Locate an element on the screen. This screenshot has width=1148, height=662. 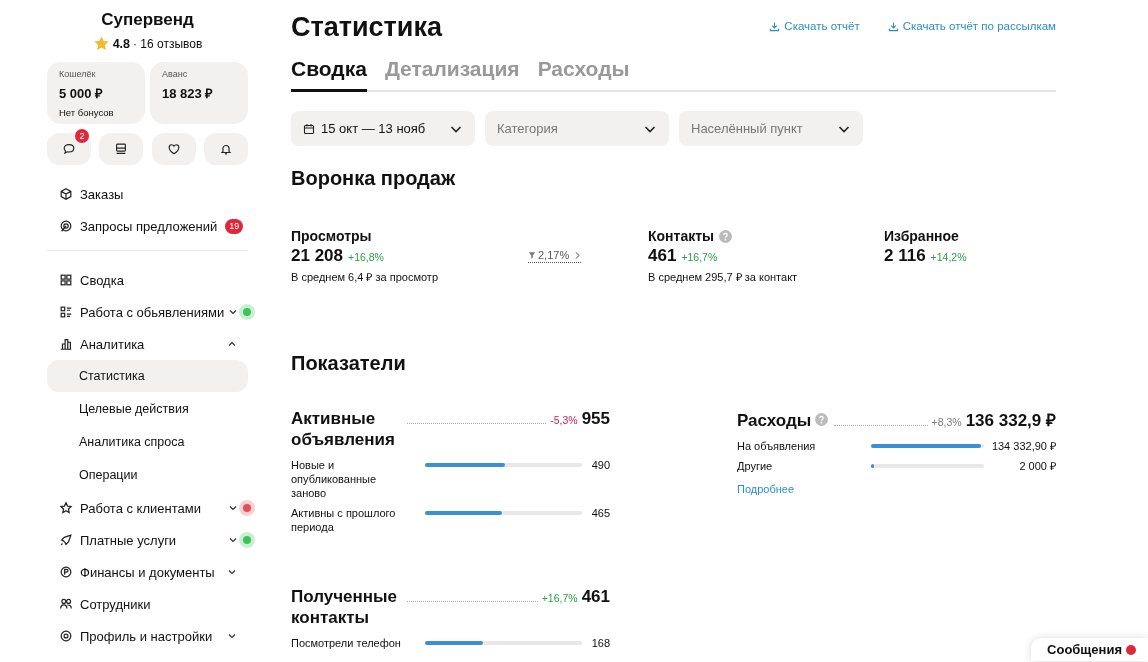
monitor-icon is located at coordinates (121, 149).